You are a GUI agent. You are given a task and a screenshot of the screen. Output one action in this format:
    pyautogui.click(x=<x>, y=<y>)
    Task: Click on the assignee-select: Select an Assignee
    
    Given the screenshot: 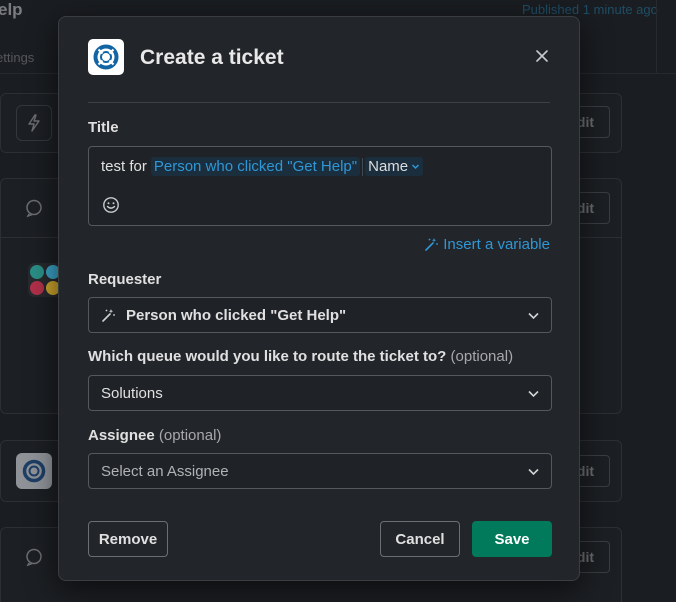 What is the action you would take?
    pyautogui.click(x=320, y=471)
    